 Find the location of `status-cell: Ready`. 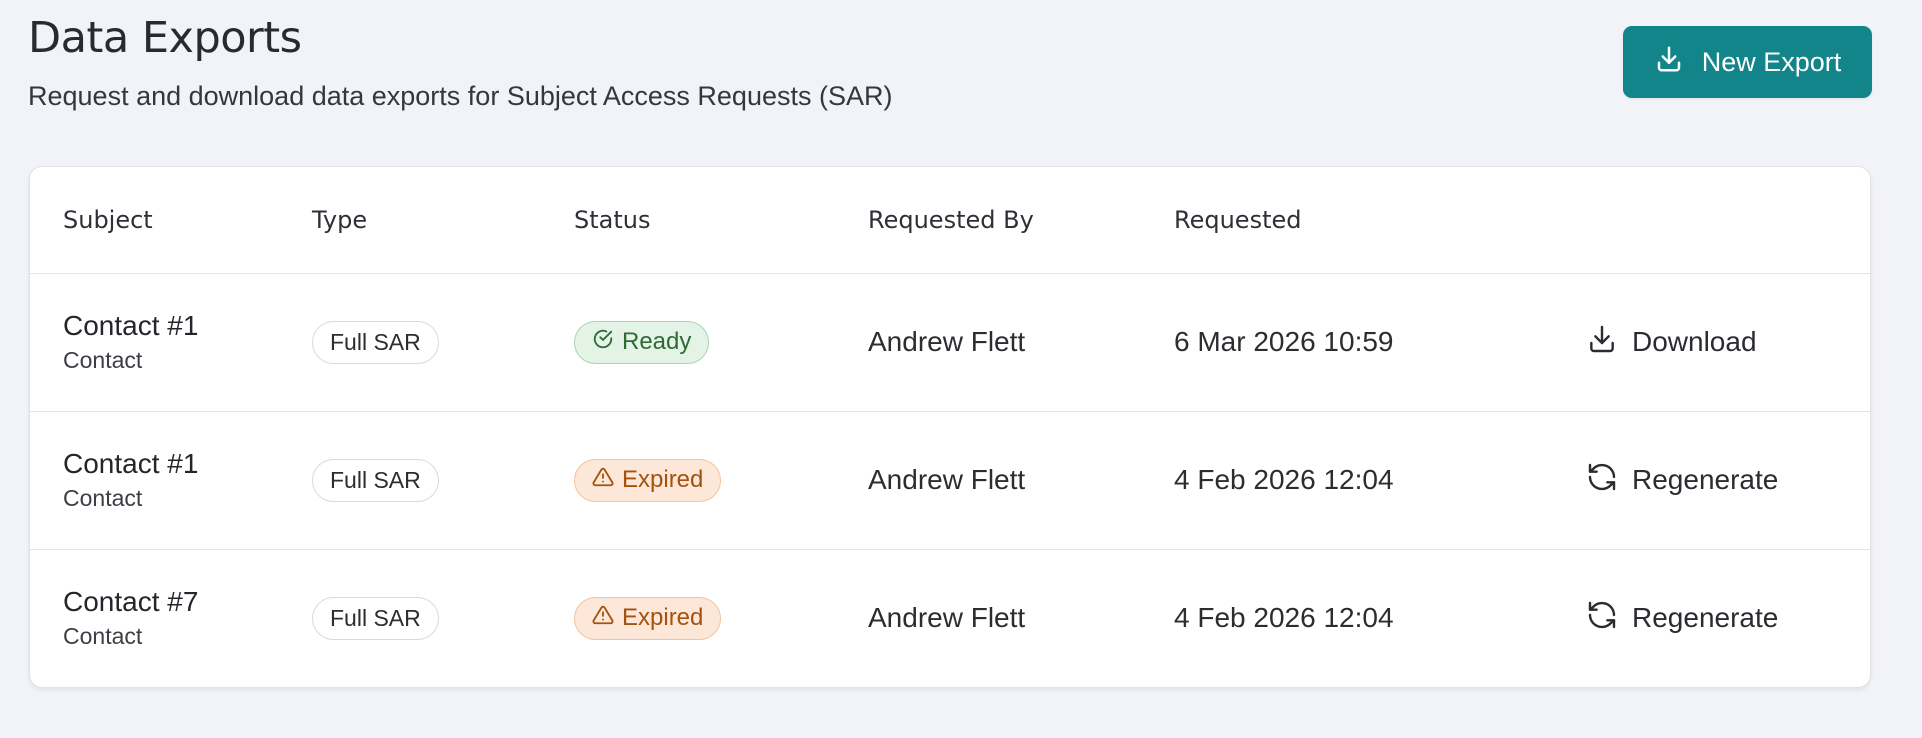

status-cell: Ready is located at coordinates (721, 342).